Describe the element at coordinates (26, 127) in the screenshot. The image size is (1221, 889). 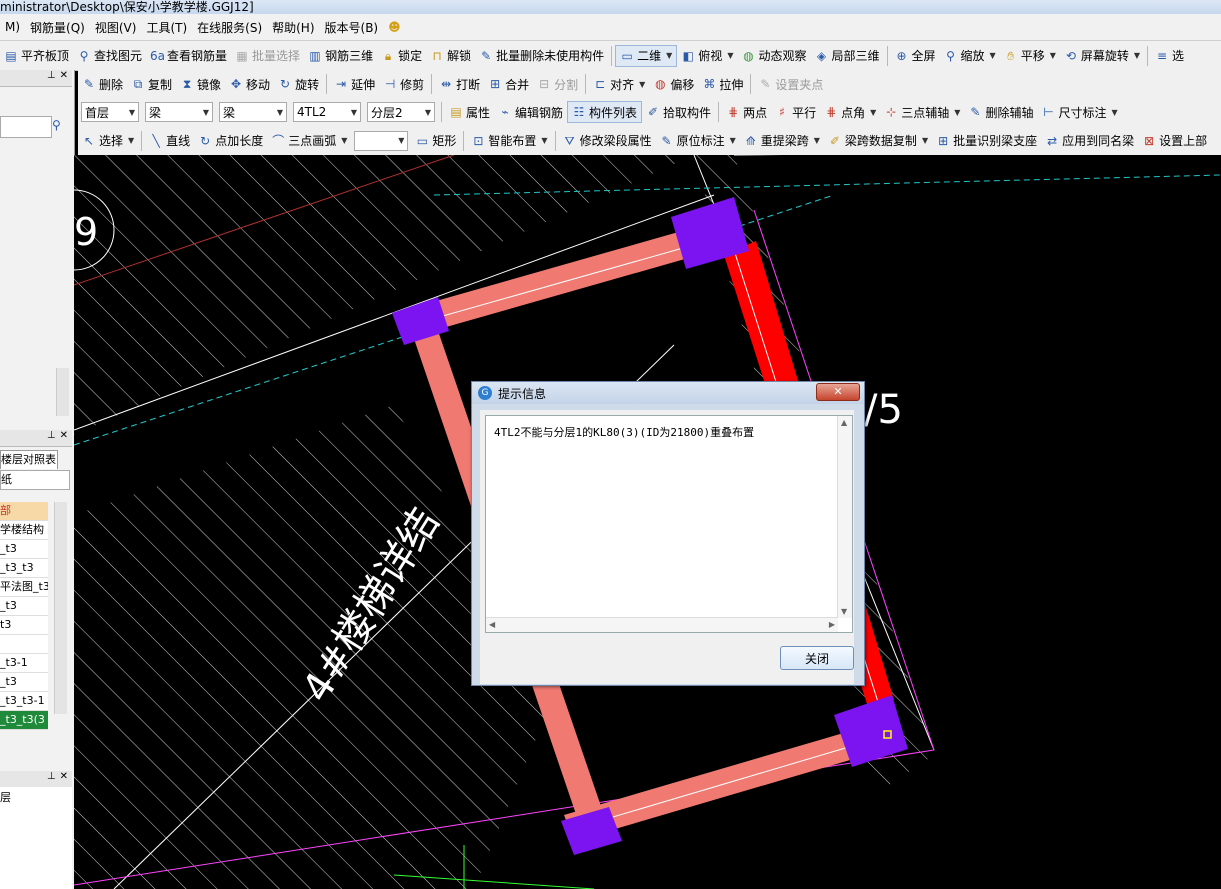
I see `search-input` at that location.